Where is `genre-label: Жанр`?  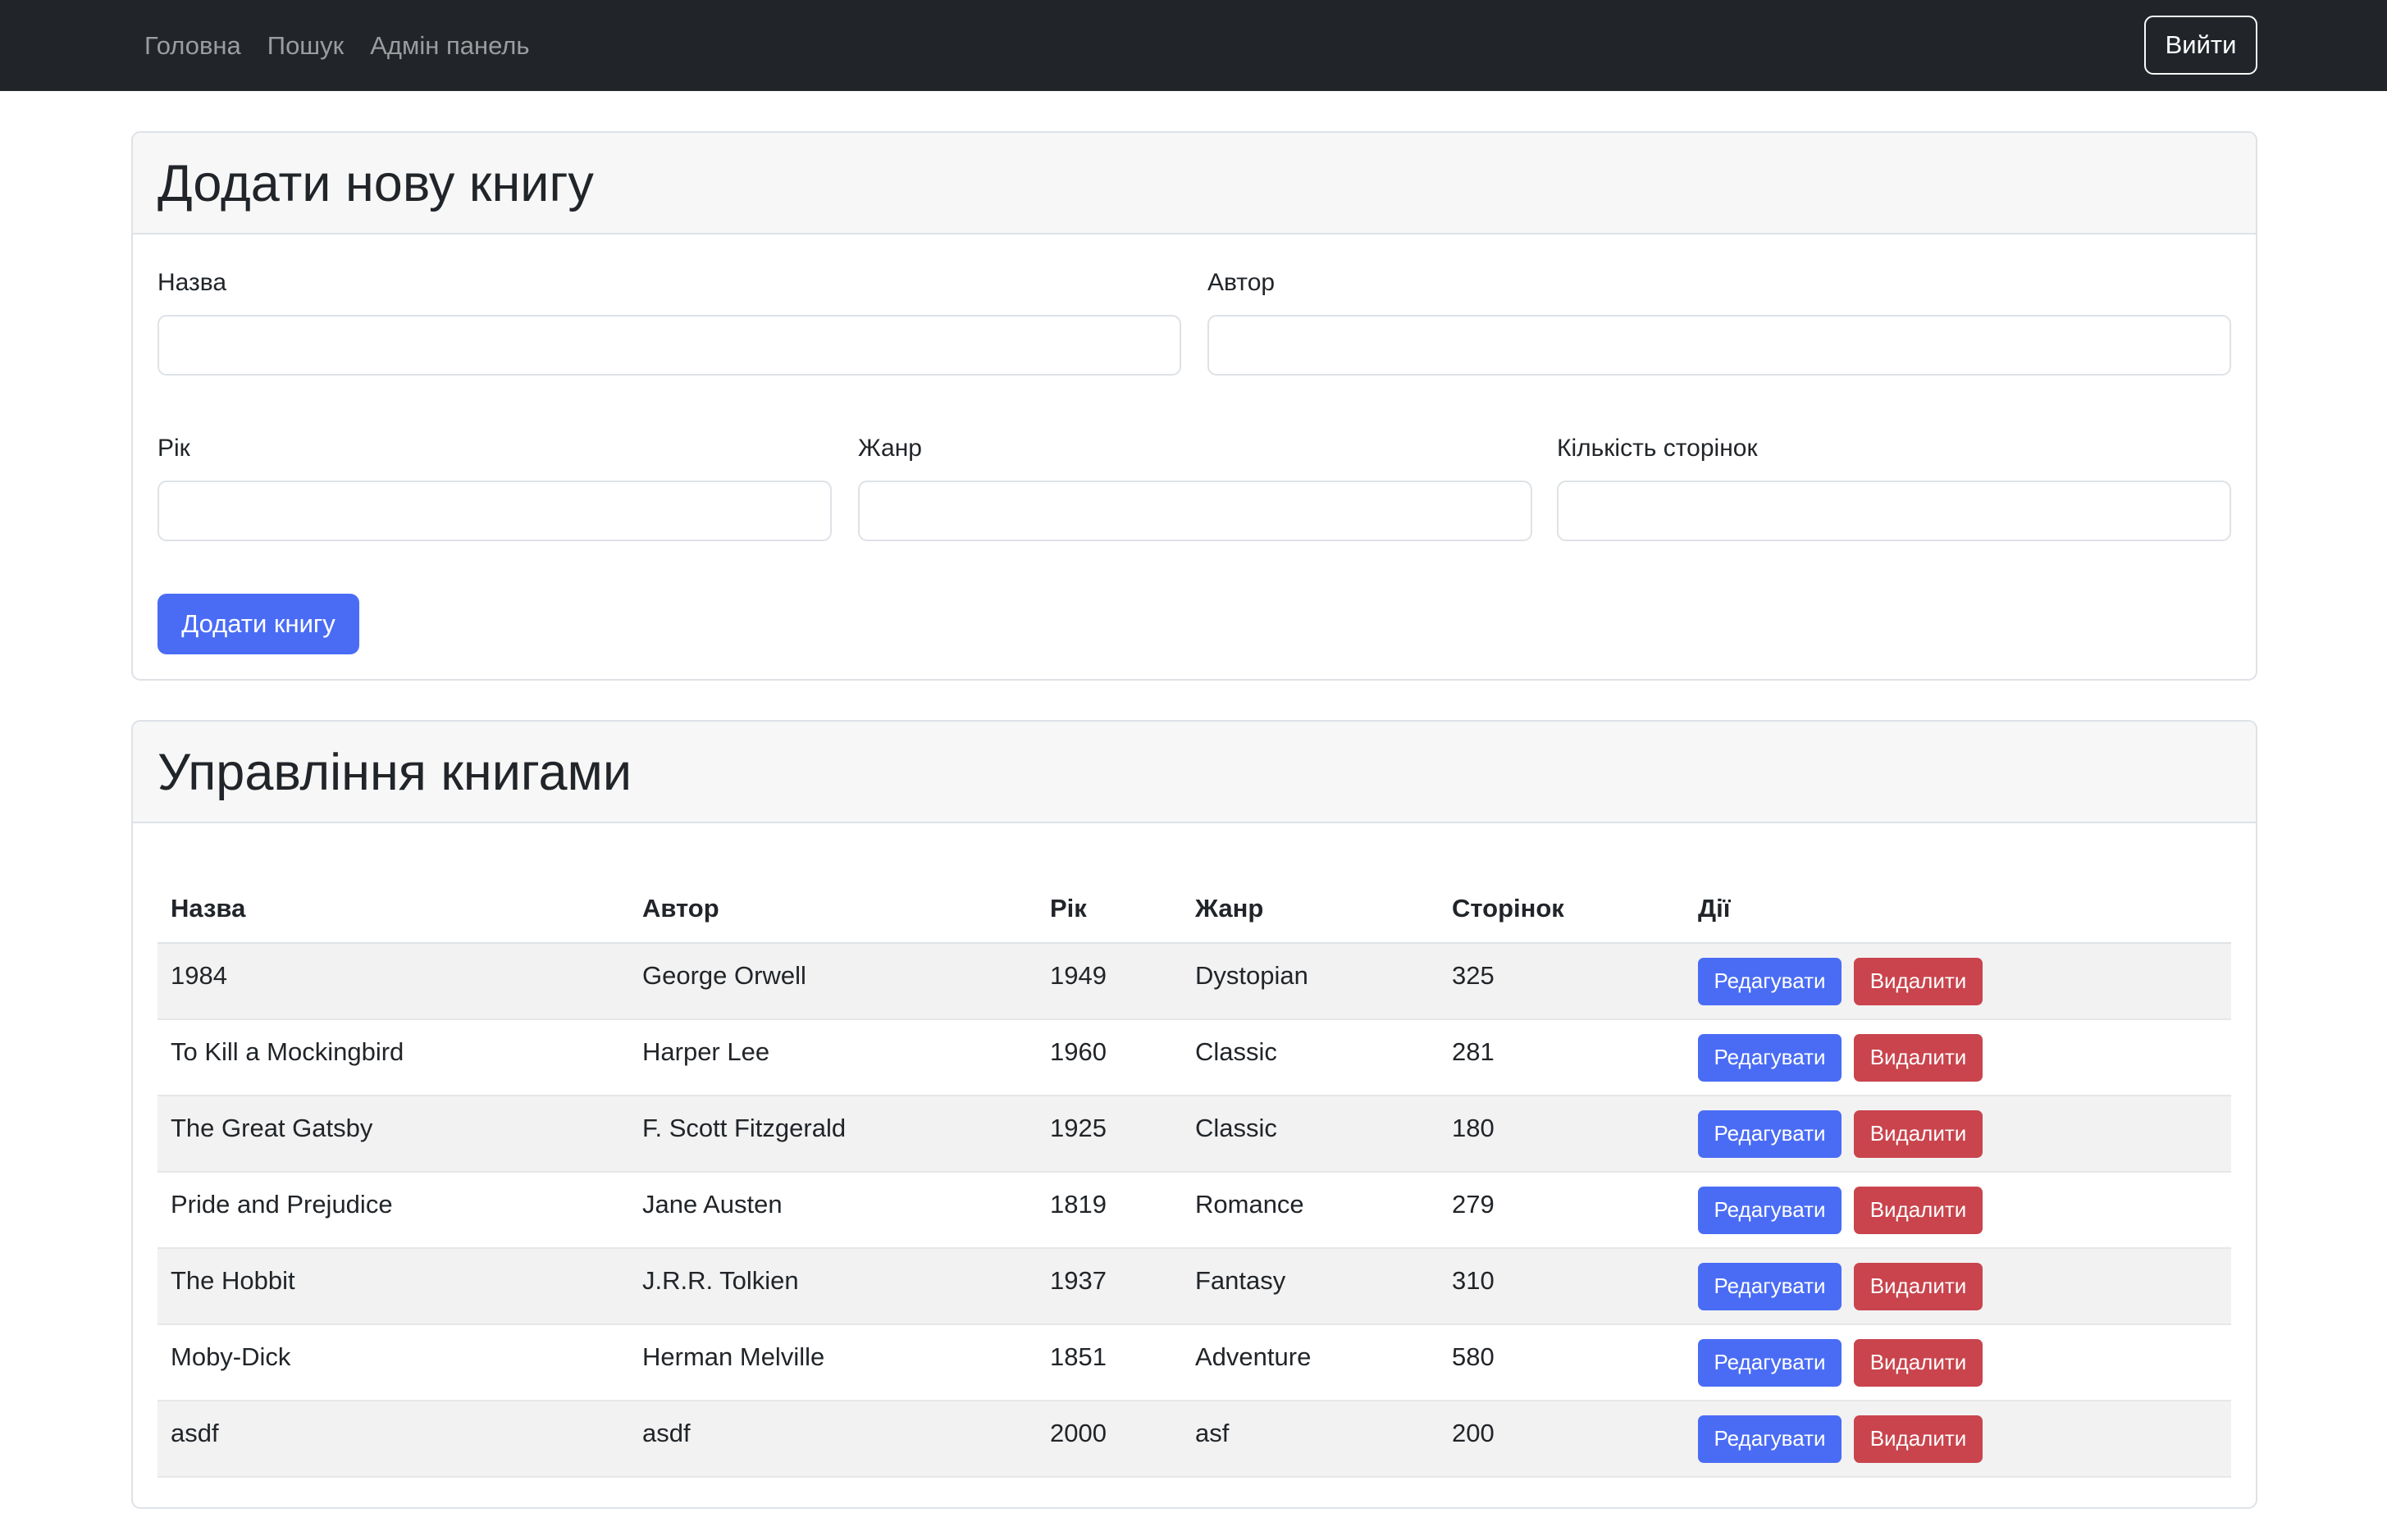
genre-label: Жанр is located at coordinates (890, 448).